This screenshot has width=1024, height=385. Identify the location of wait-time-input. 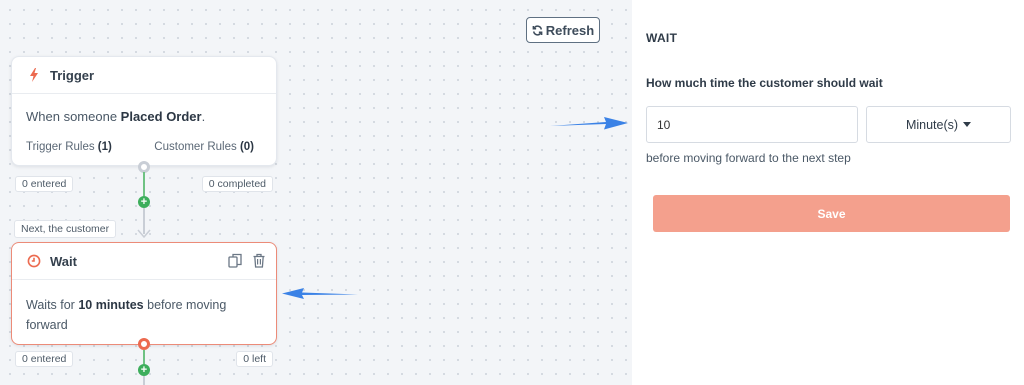
(752, 124).